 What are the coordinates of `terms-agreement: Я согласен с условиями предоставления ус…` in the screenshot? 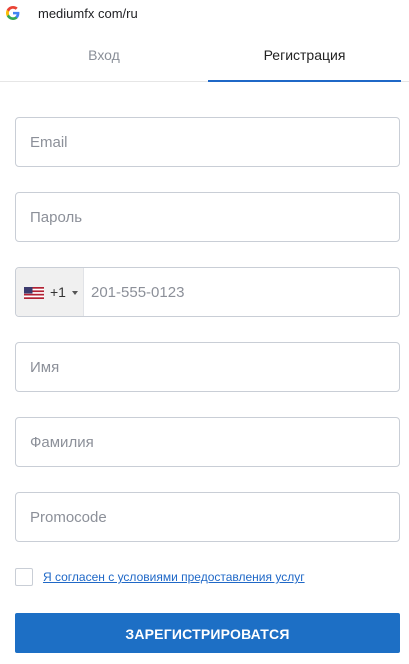 It's located at (207, 578).